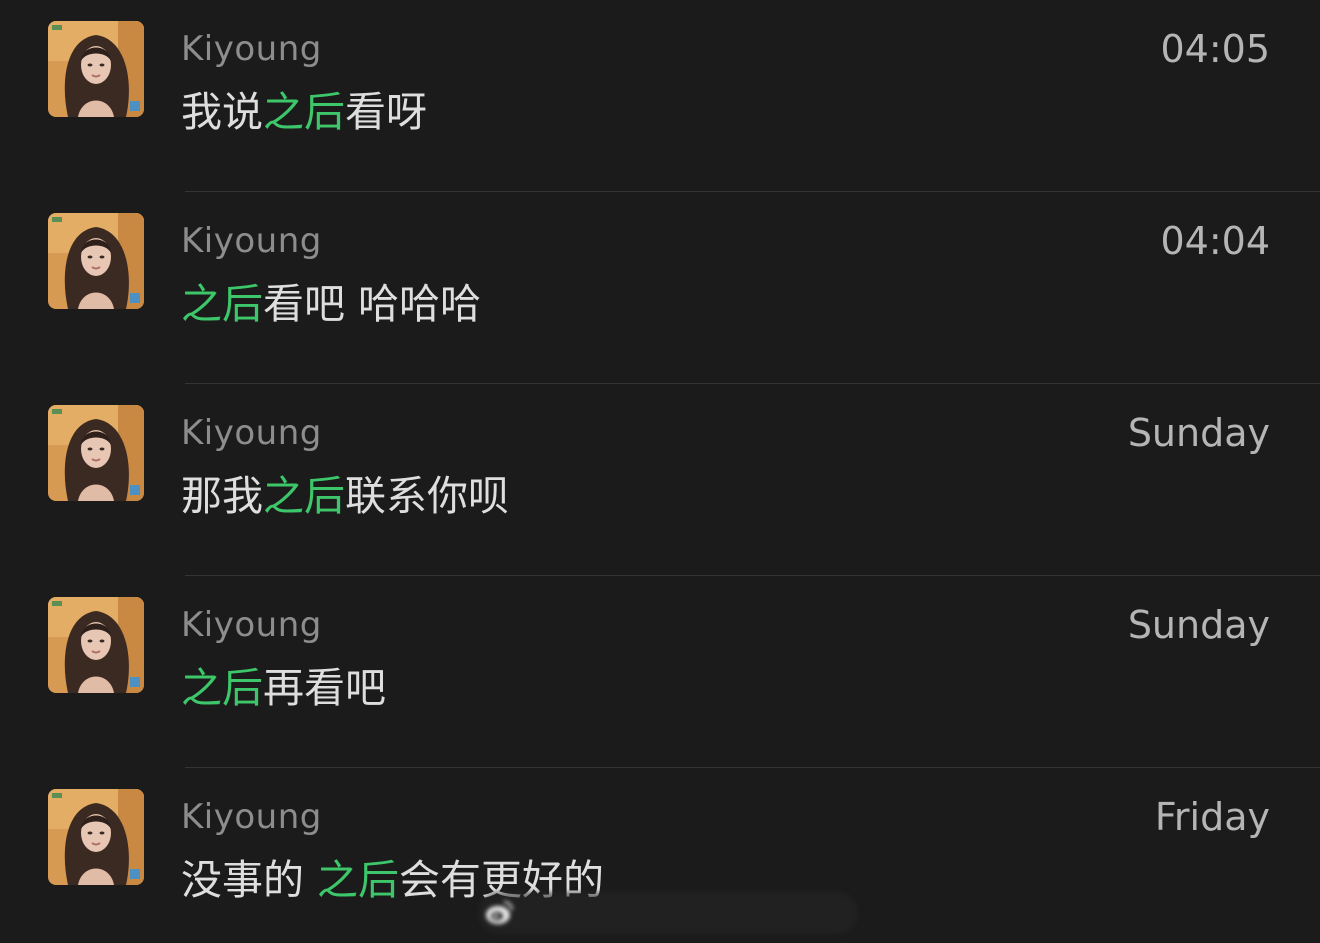  What do you see at coordinates (386, 112) in the screenshot?
I see `message-text-after: 看呀` at bounding box center [386, 112].